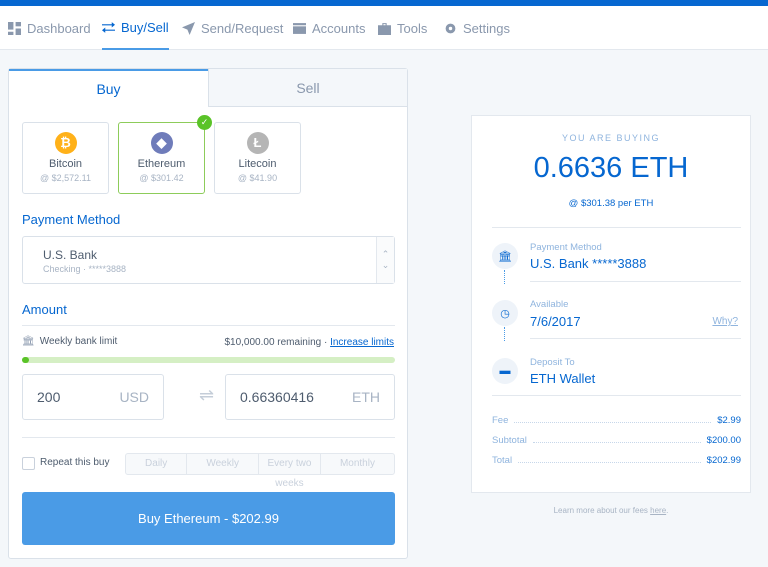 The image size is (768, 567). I want to click on dashboard-icon, so click(14, 28).